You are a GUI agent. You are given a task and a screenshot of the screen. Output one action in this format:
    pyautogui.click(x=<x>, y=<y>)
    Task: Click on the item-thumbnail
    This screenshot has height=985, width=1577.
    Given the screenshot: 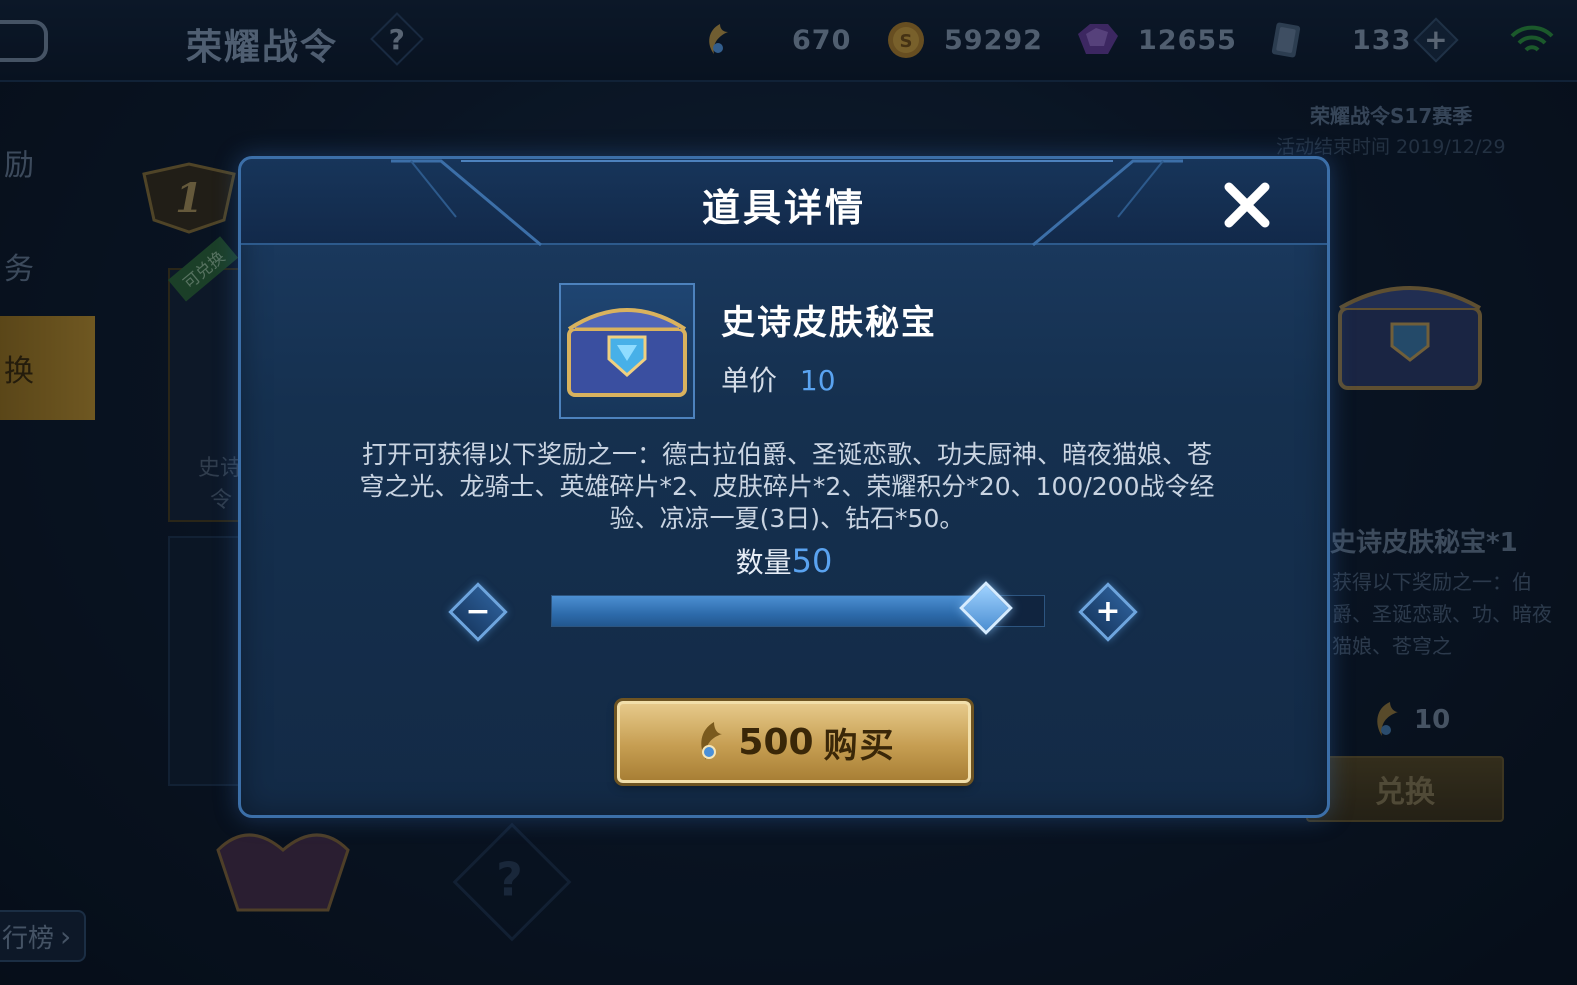 What is the action you would take?
    pyautogui.click(x=627, y=351)
    